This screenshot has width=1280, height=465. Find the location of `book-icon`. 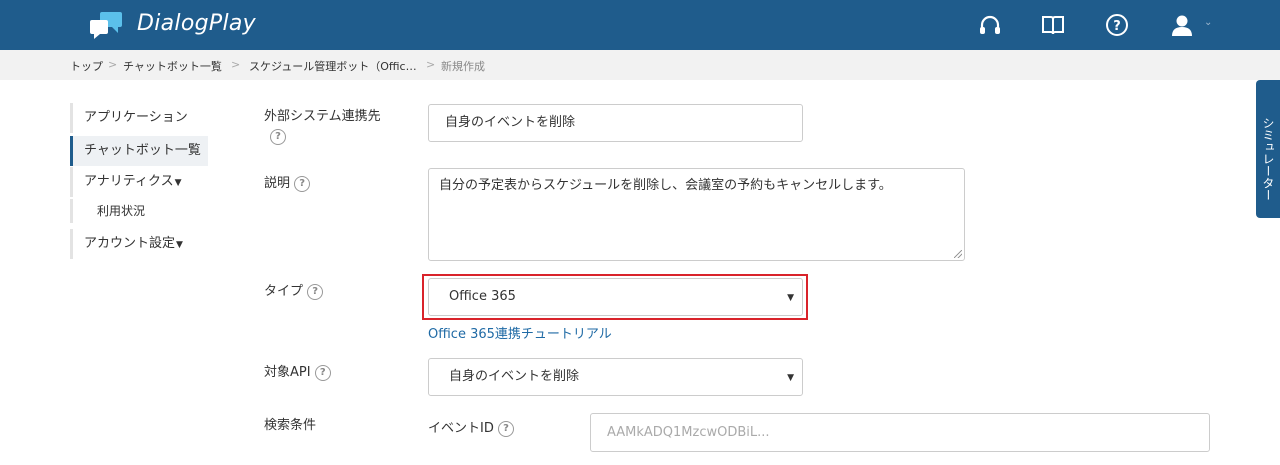

book-icon is located at coordinates (1053, 25).